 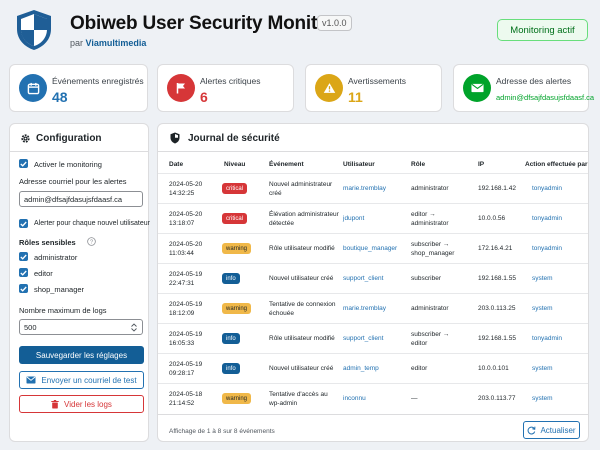 I want to click on role-checkbox-editor, so click(x=23, y=272).